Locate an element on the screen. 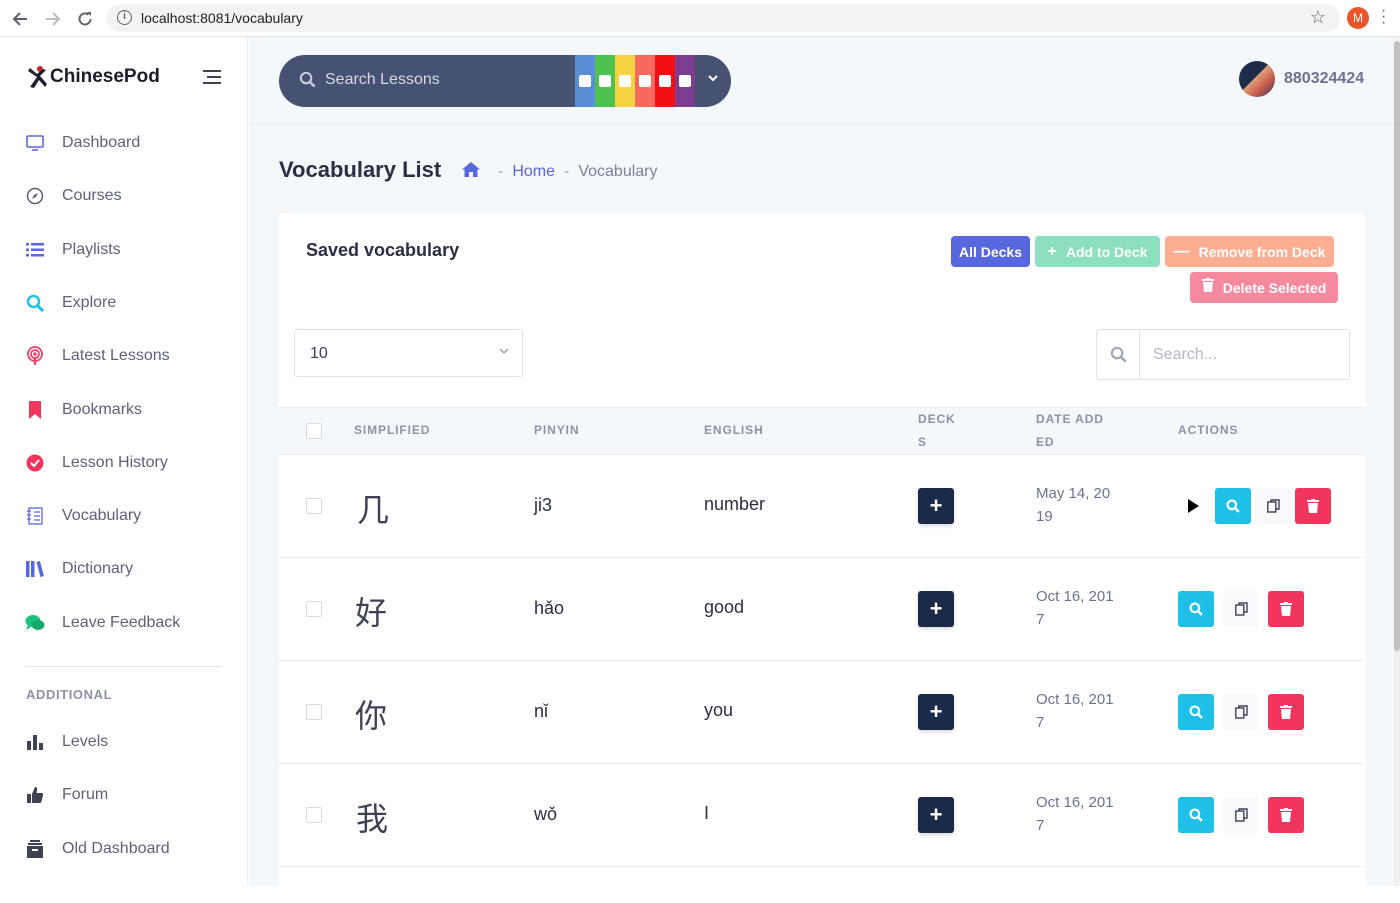 Image resolution: width=1400 pixels, height=903 pixels. column-header-date-added: DATE ADD ED is located at coordinates (1070, 431).